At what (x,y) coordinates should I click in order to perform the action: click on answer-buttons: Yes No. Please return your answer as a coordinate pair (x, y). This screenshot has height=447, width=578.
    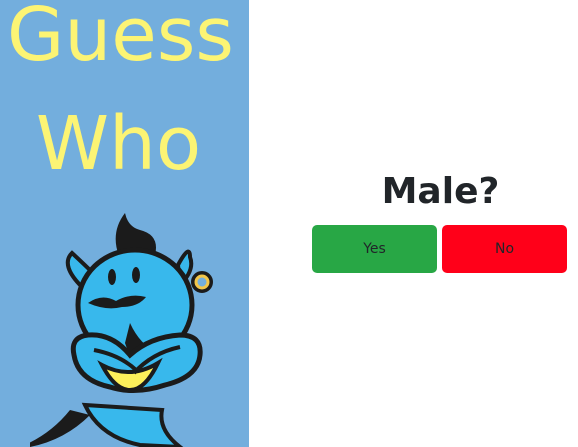
    Looking at the image, I should click on (440, 249).